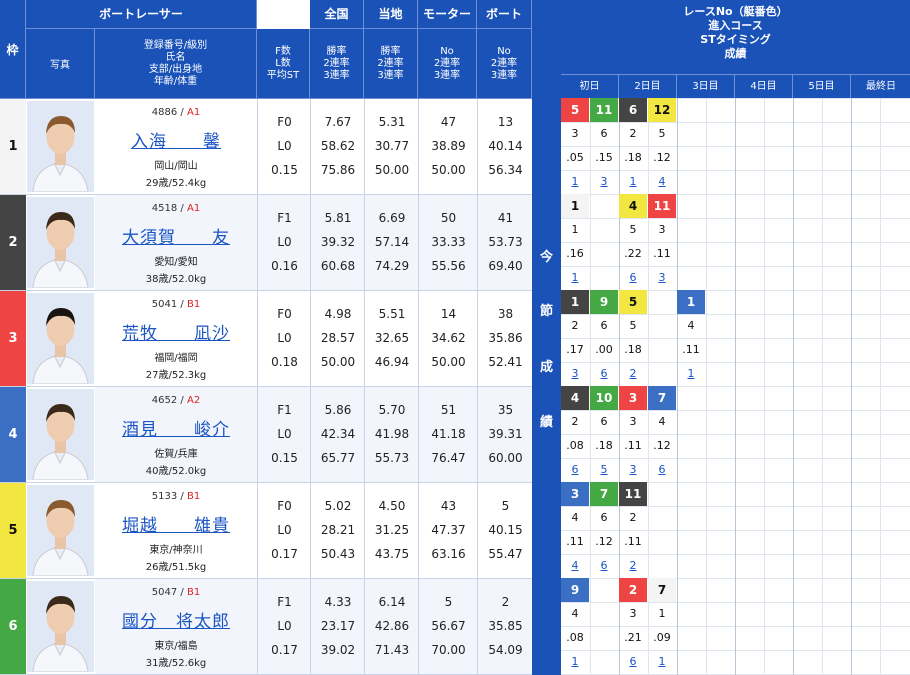  What do you see at coordinates (338, 242) in the screenshot?
I see `national-rates-value: 39.32` at bounding box center [338, 242].